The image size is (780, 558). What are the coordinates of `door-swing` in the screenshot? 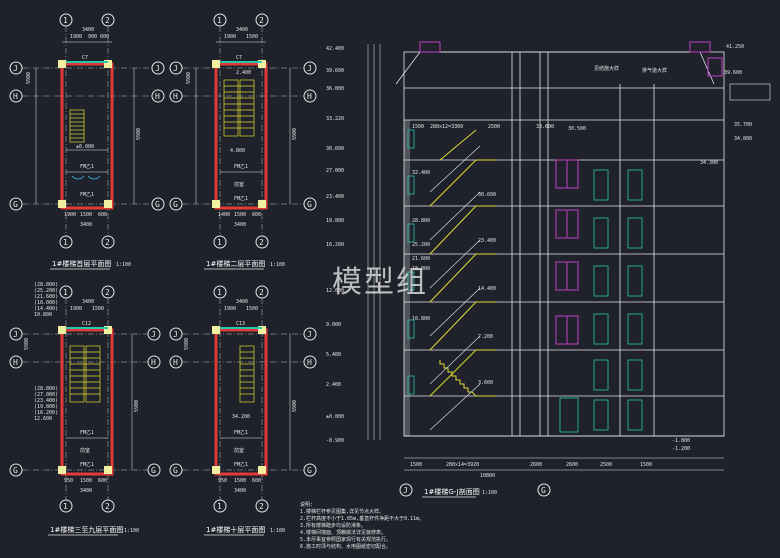 It's located at (86, 177).